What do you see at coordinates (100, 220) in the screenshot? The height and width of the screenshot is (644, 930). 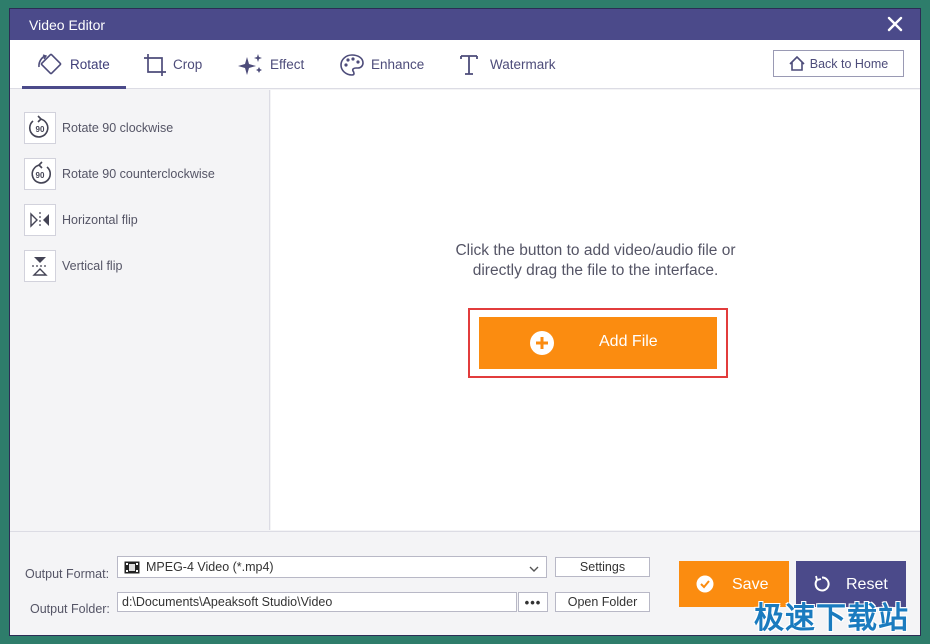 I see `horizontal-flip-label: Horizontal flip` at bounding box center [100, 220].